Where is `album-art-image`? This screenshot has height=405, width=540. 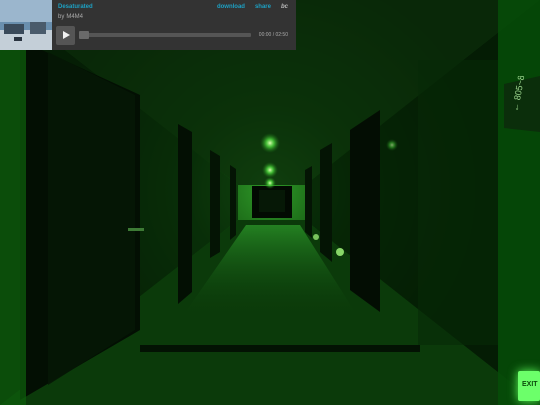
album-art-image is located at coordinates (26, 25).